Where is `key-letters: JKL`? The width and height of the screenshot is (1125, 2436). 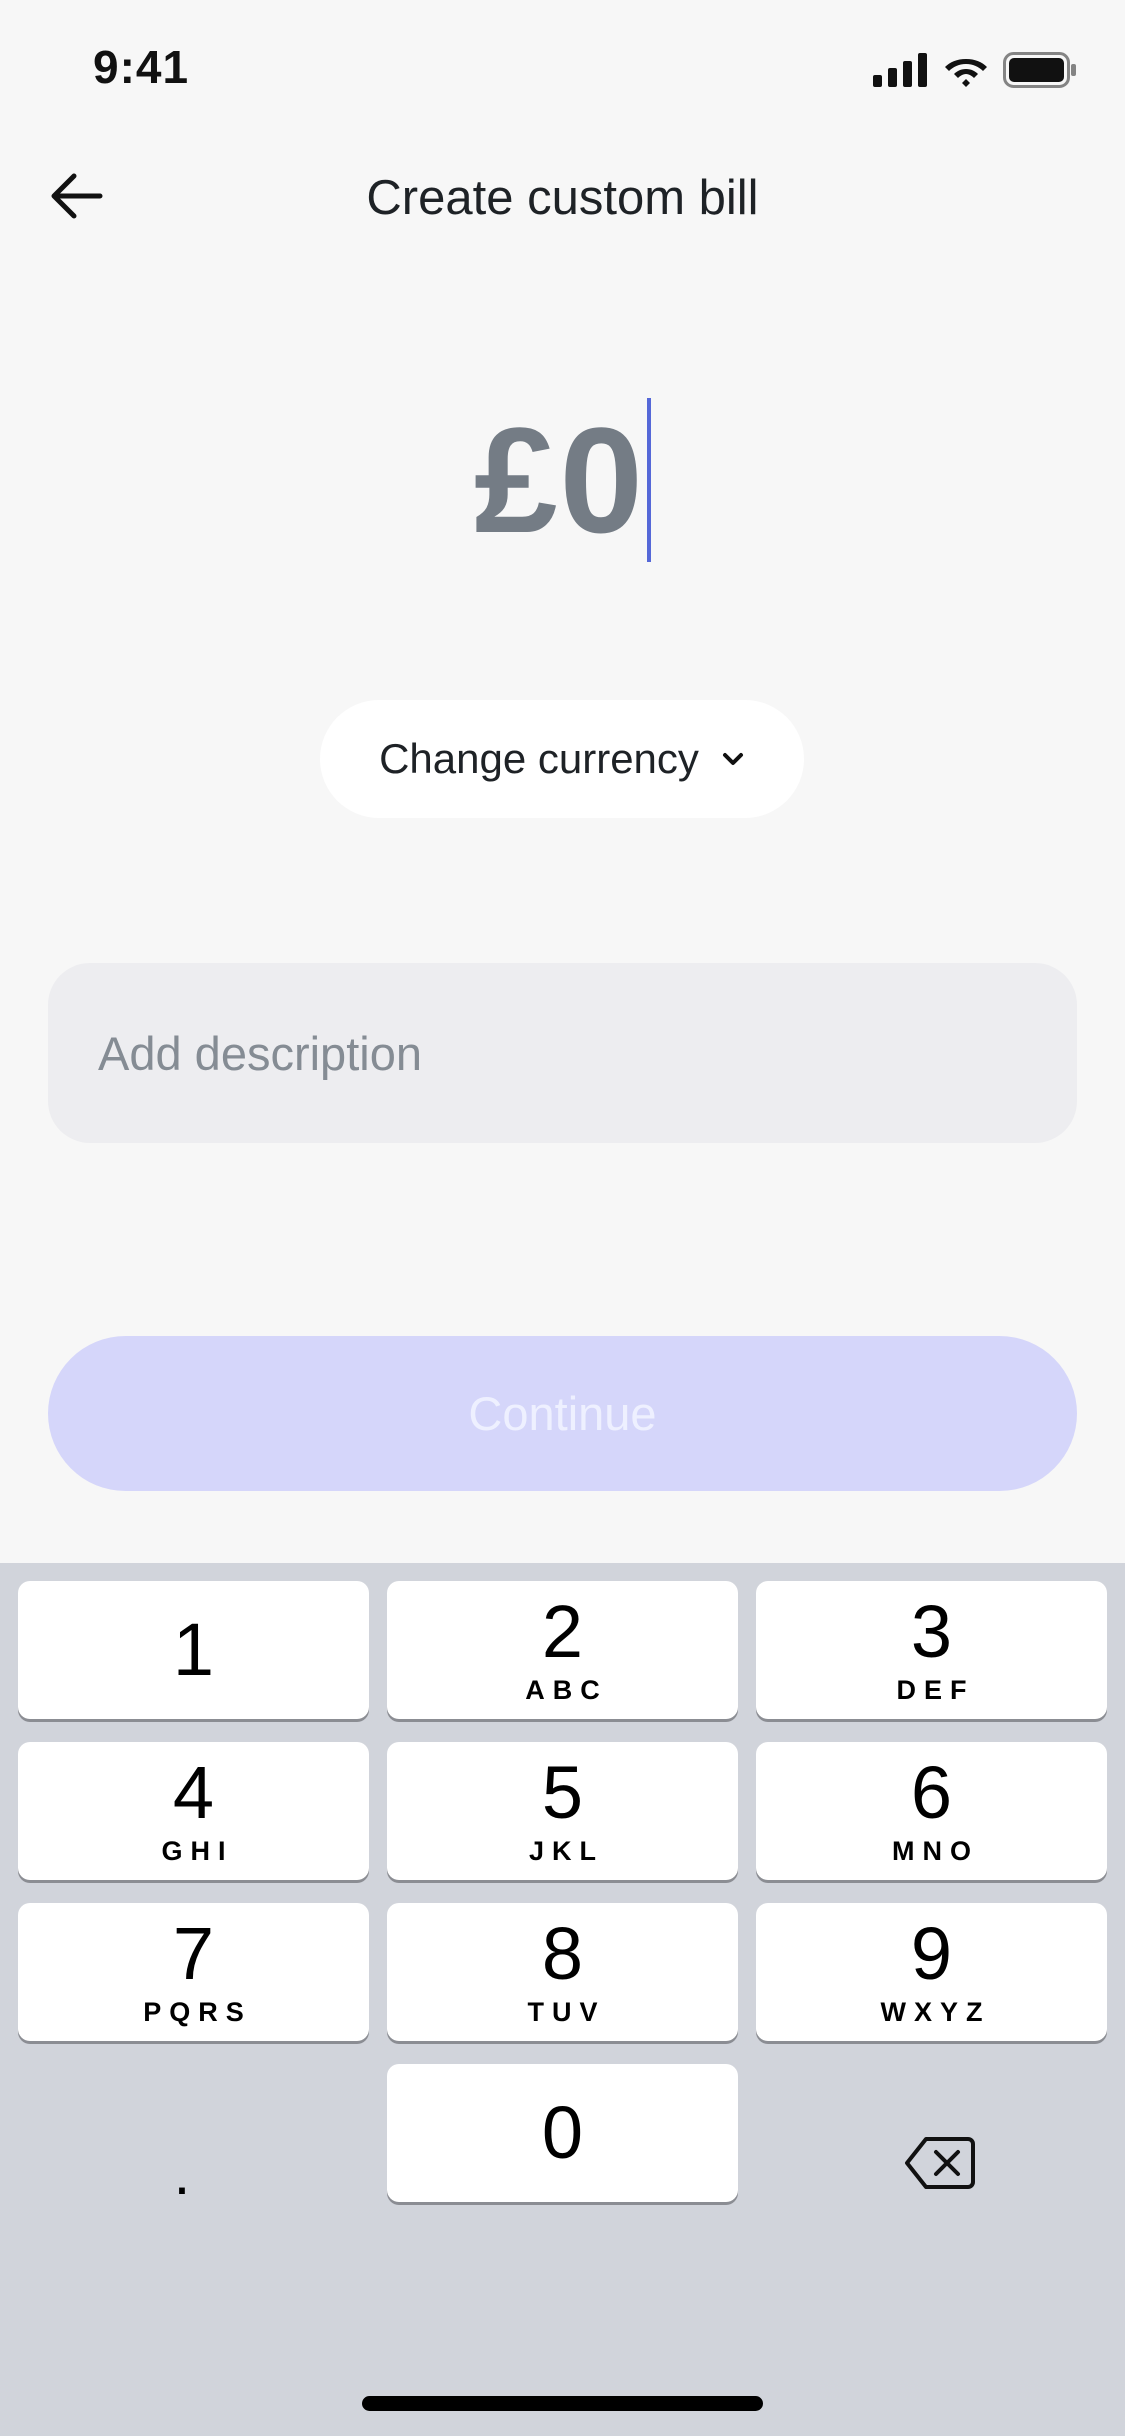 key-letters: JKL is located at coordinates (566, 1850).